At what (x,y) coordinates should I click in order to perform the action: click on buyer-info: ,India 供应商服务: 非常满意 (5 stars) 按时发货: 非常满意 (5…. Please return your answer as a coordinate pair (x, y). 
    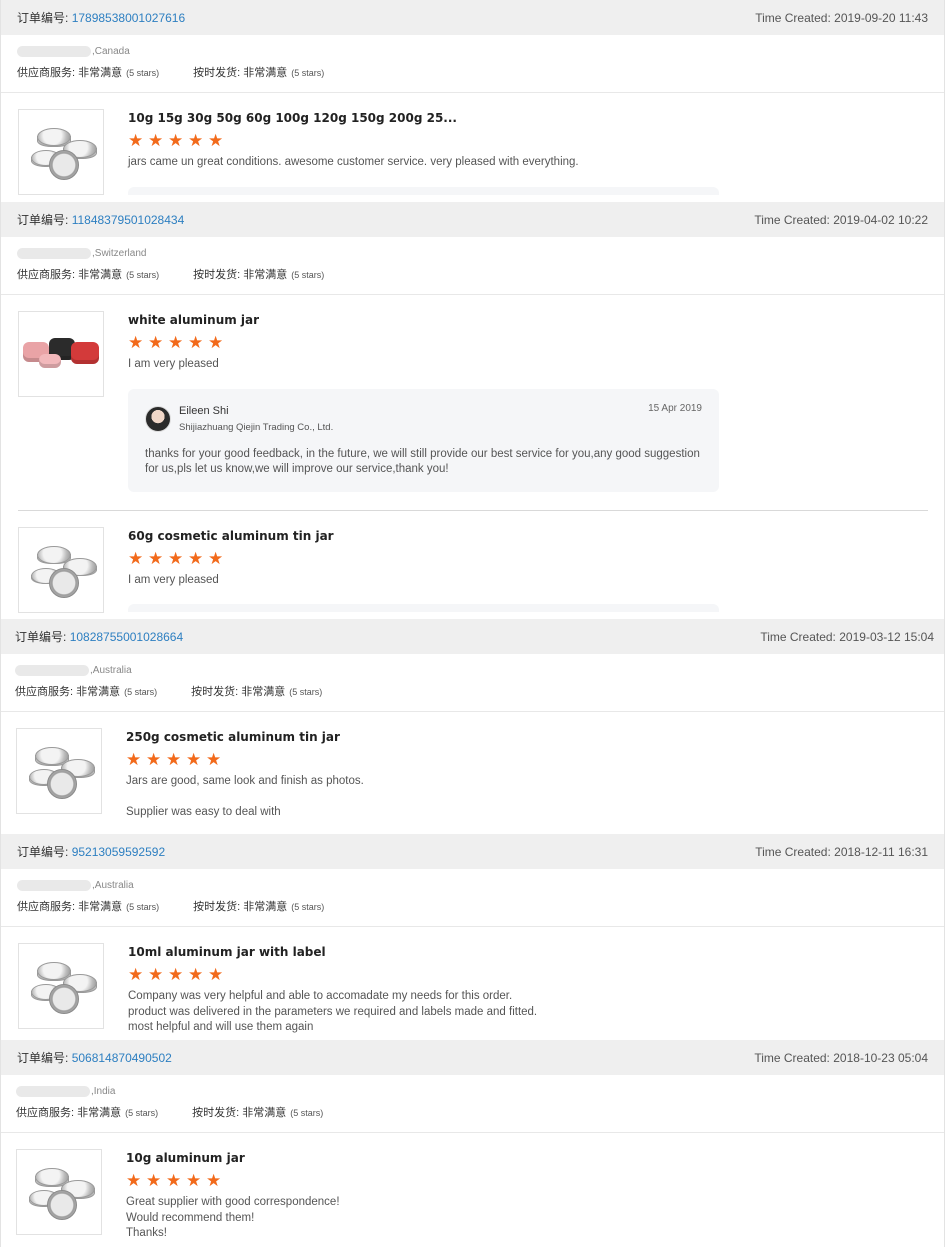
    Looking at the image, I should click on (472, 1104).